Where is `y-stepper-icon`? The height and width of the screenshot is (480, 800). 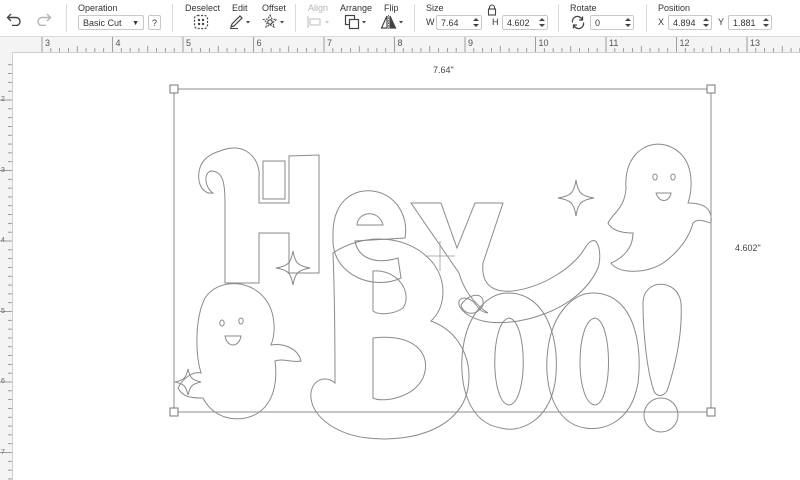 y-stepper-icon is located at coordinates (766, 22).